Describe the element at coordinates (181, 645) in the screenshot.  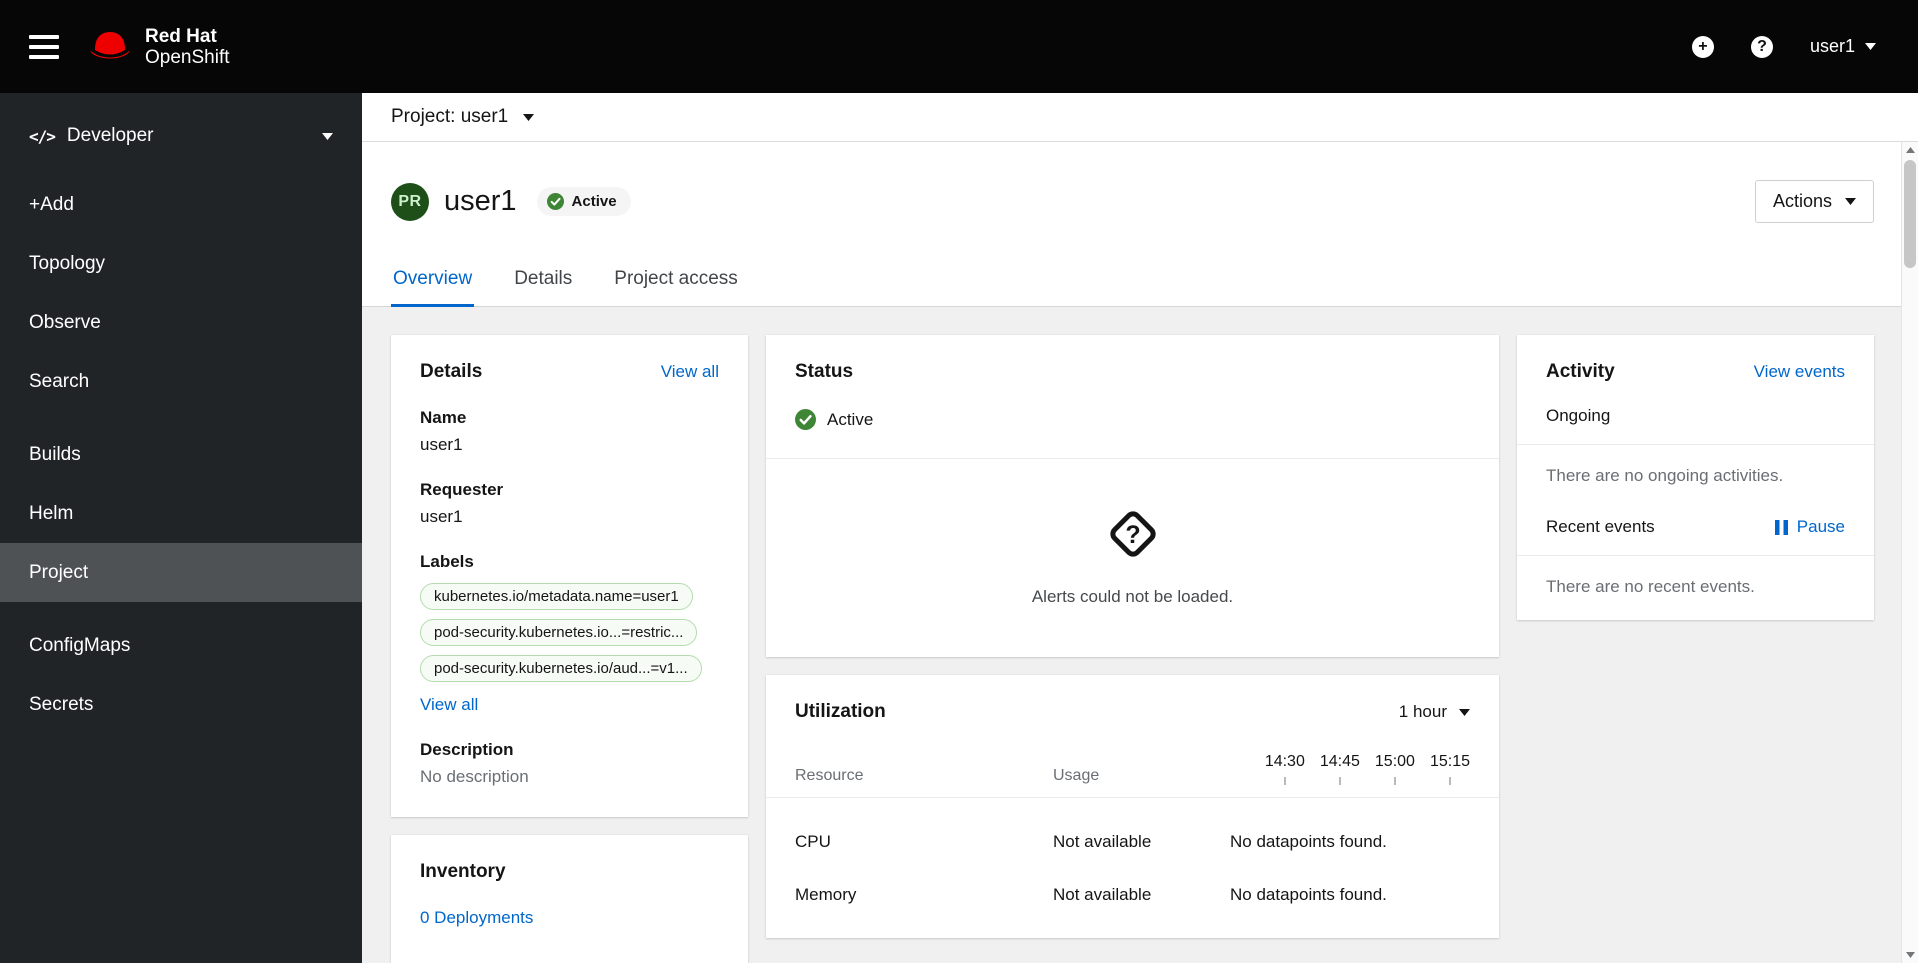
I see `sidebar-item-configmaps: ConfigMaps` at that location.